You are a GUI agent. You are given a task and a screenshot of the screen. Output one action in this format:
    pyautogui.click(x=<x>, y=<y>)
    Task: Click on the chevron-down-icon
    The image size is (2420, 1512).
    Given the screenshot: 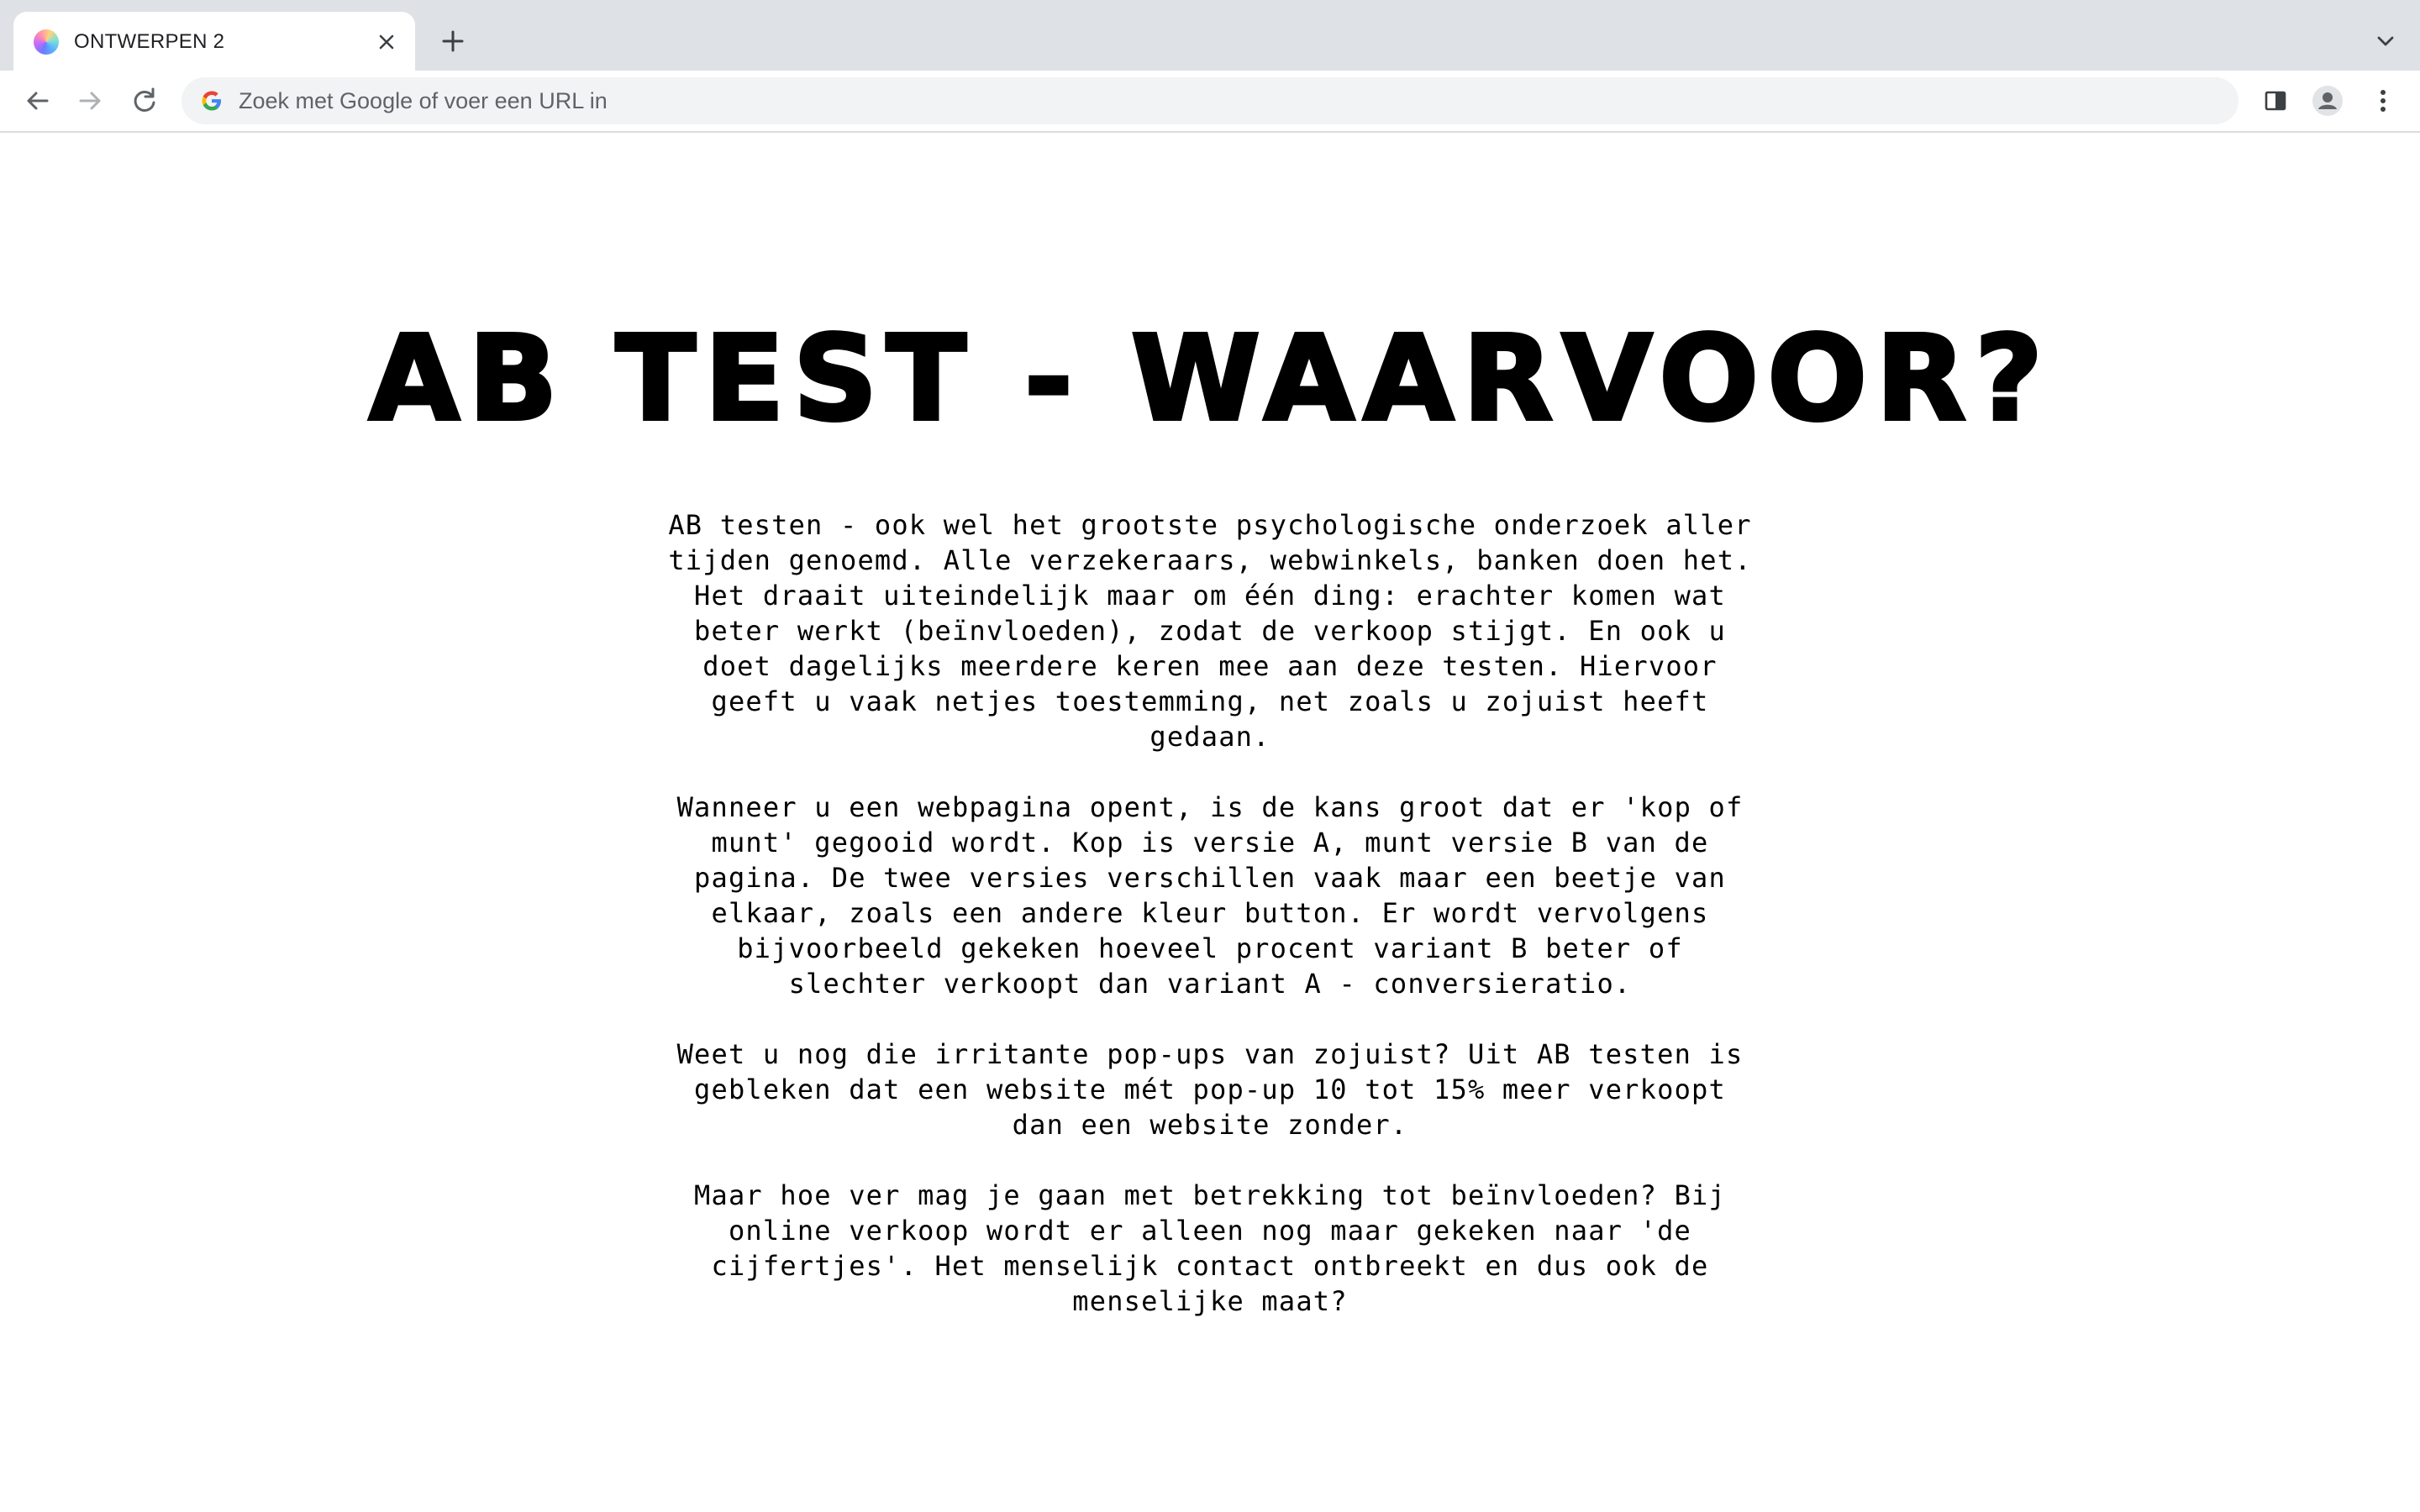 What is the action you would take?
    pyautogui.click(x=2386, y=41)
    